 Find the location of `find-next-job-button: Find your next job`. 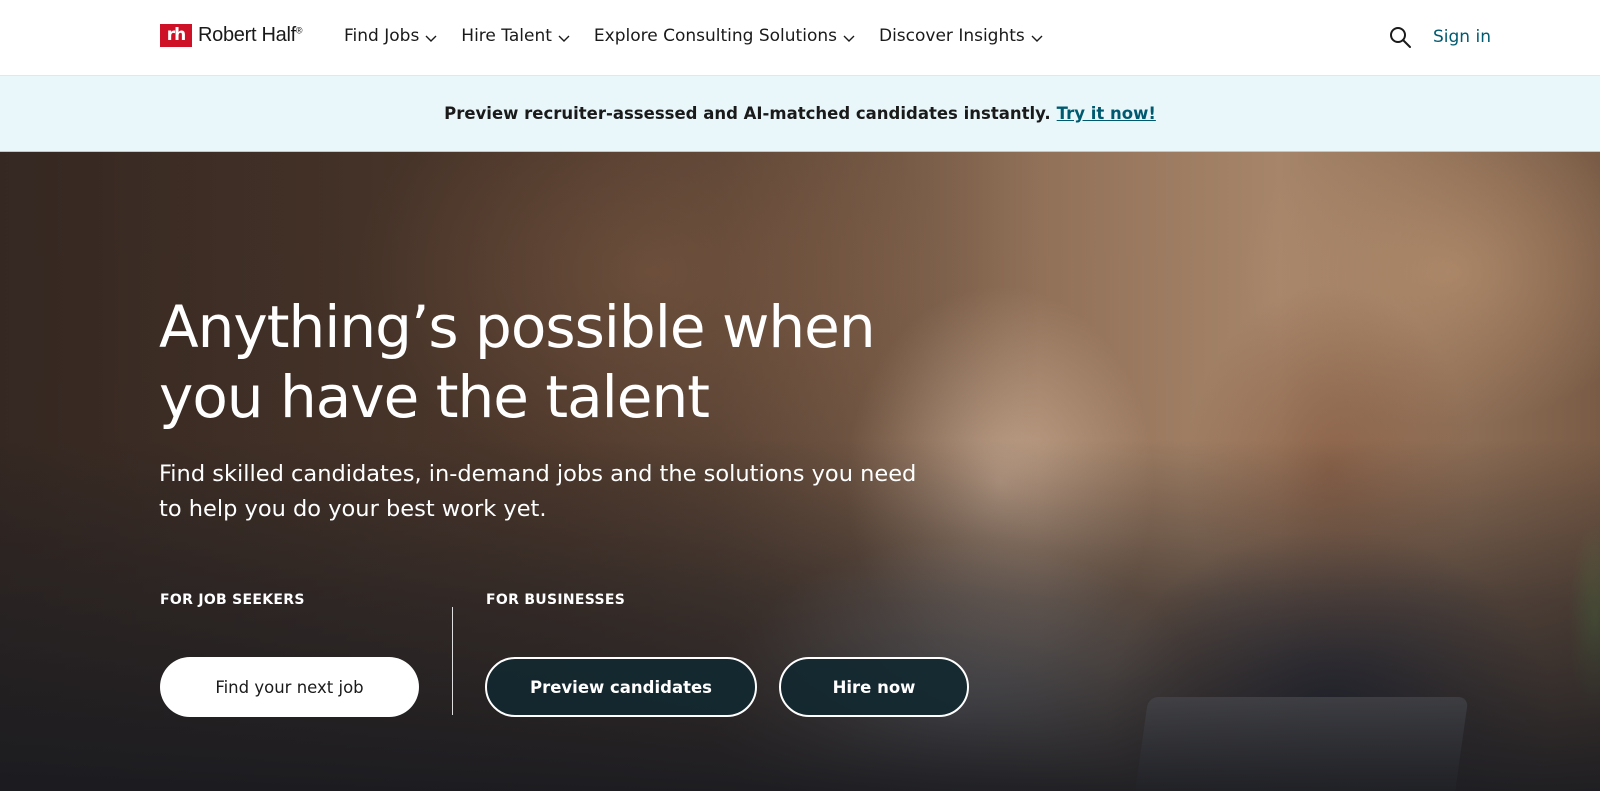

find-next-job-button: Find your next job is located at coordinates (289, 687).